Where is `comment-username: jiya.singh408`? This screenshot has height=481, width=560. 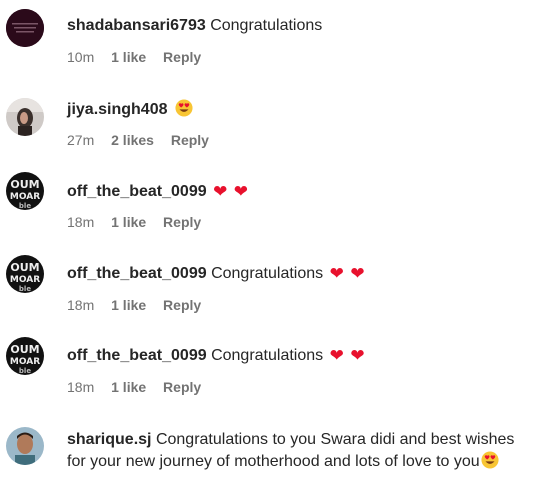
comment-username: jiya.singh408 is located at coordinates (117, 109).